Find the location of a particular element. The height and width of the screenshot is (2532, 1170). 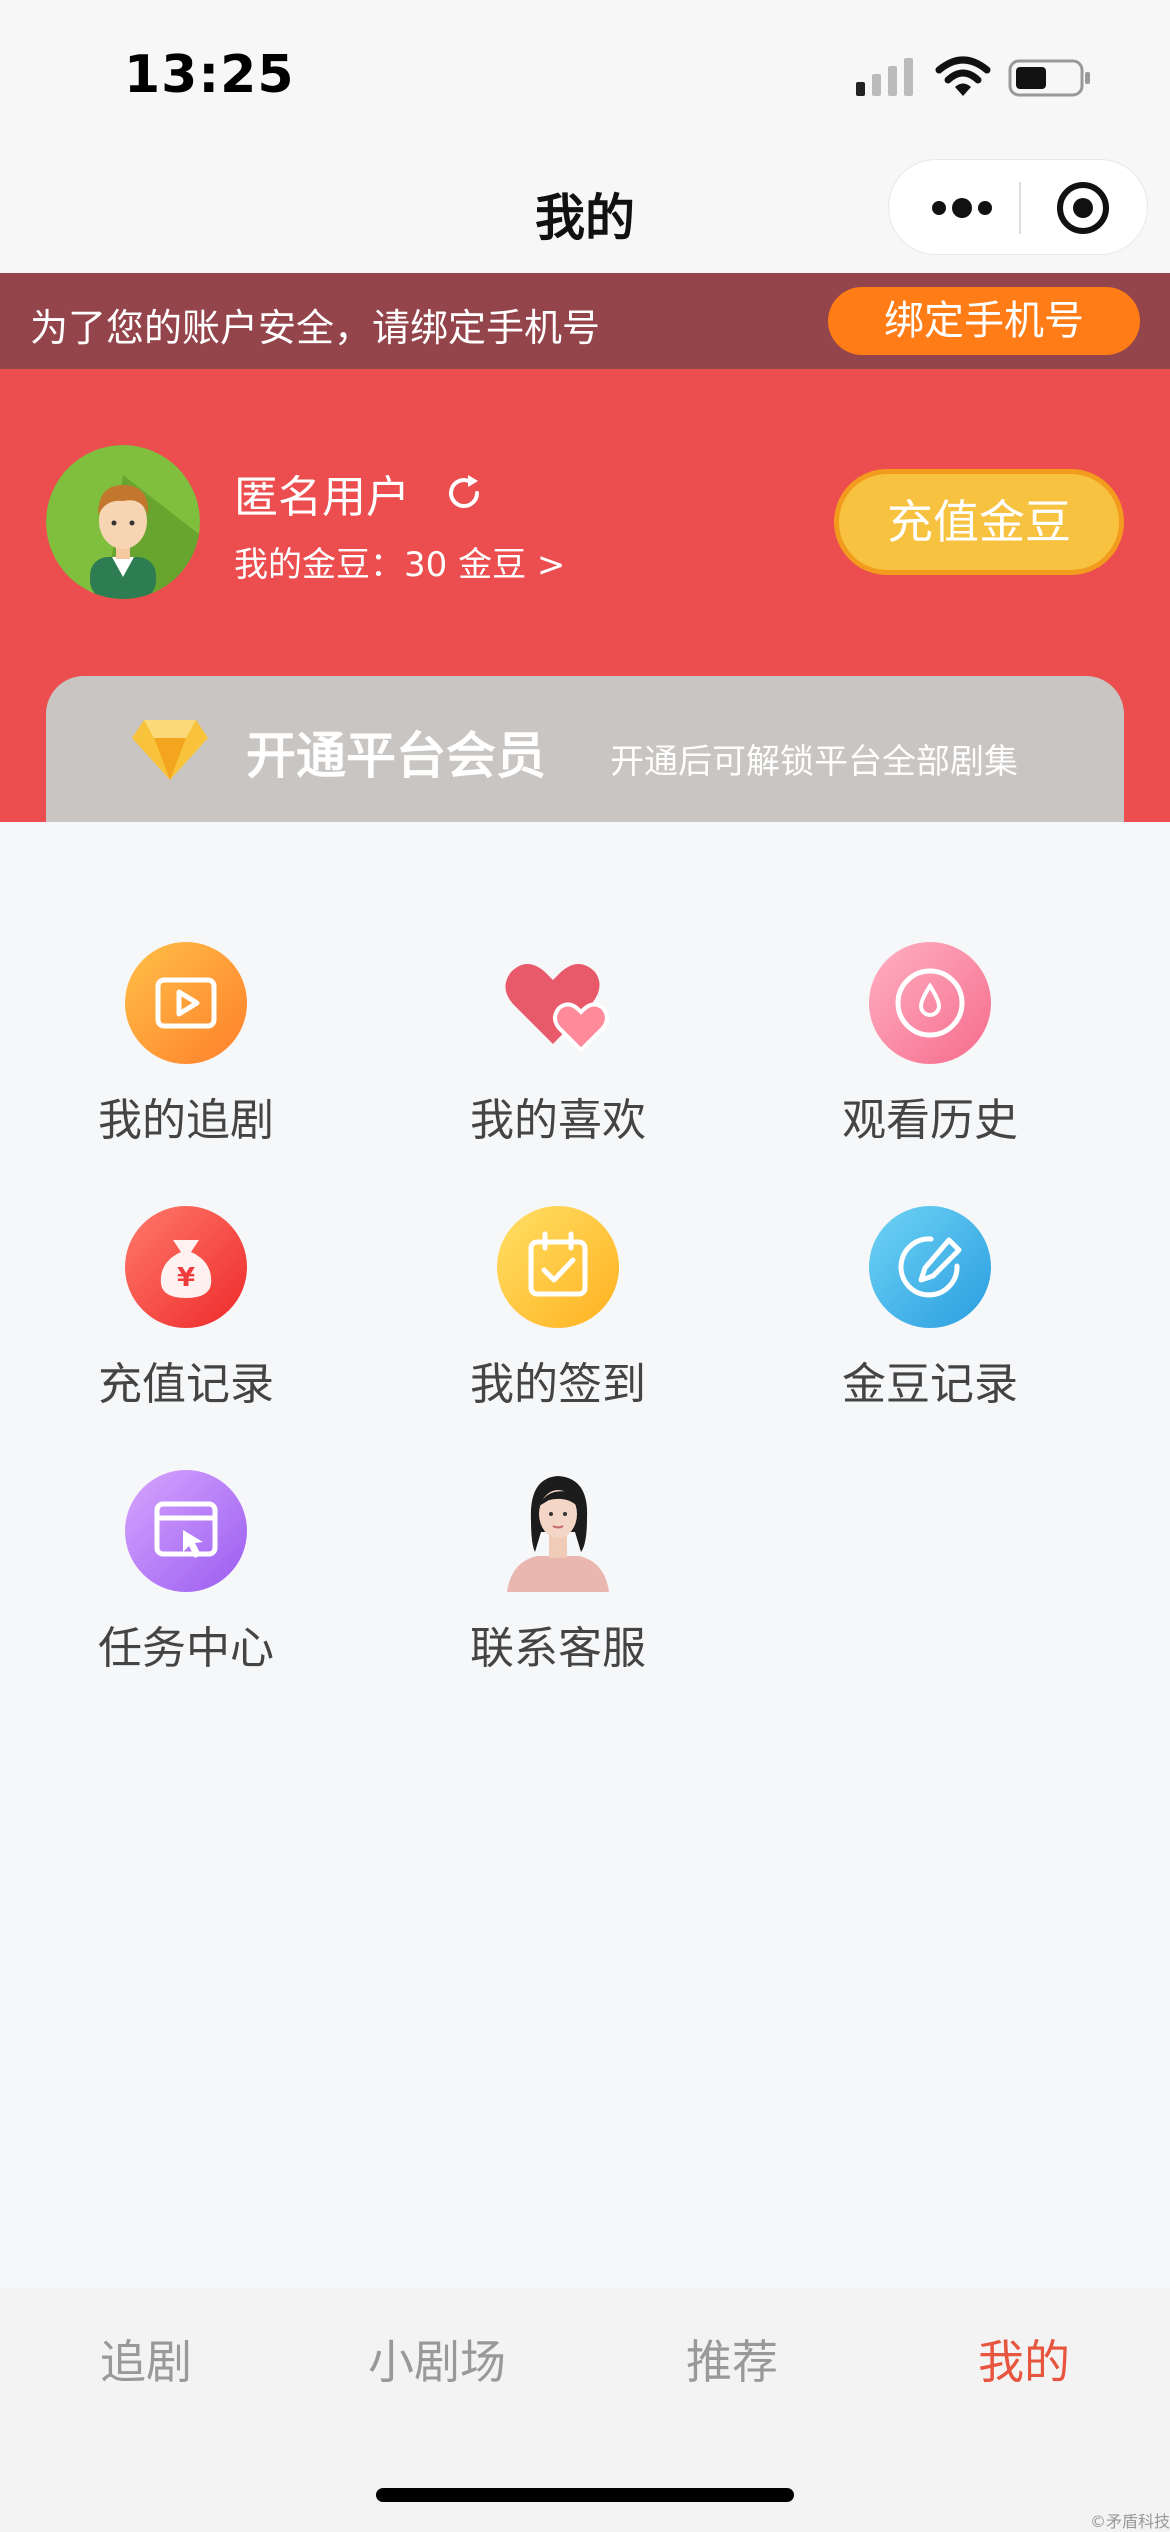

recharge-coins-button: 充值金豆 is located at coordinates (979, 522).